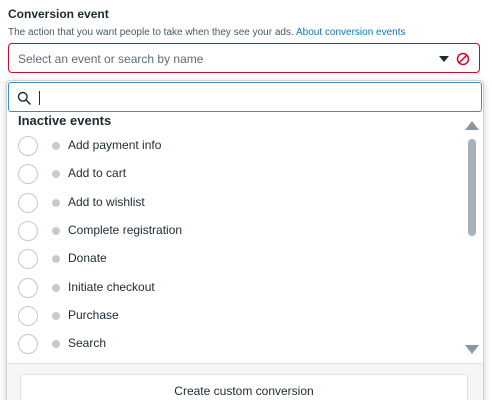  I want to click on search-icon, so click(24, 98).